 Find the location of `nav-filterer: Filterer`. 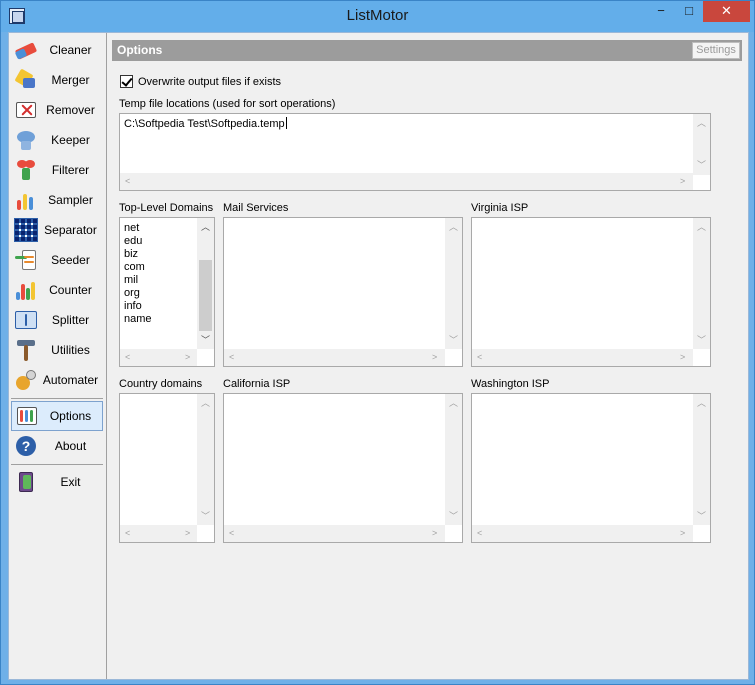

nav-filterer: Filterer is located at coordinates (57, 170).